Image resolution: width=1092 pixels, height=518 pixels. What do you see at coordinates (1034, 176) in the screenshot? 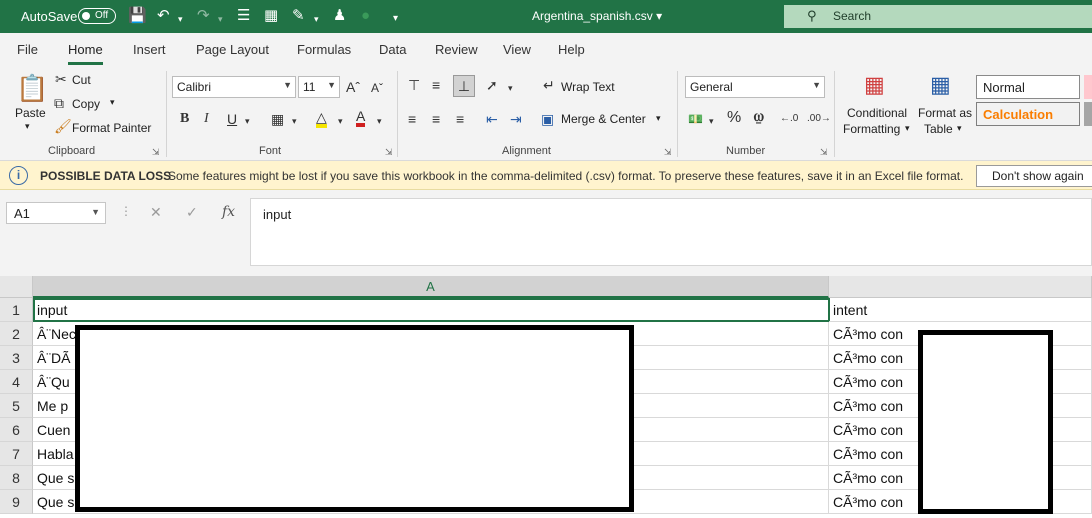
I see `dont-show-again-button: Don't show again` at bounding box center [1034, 176].